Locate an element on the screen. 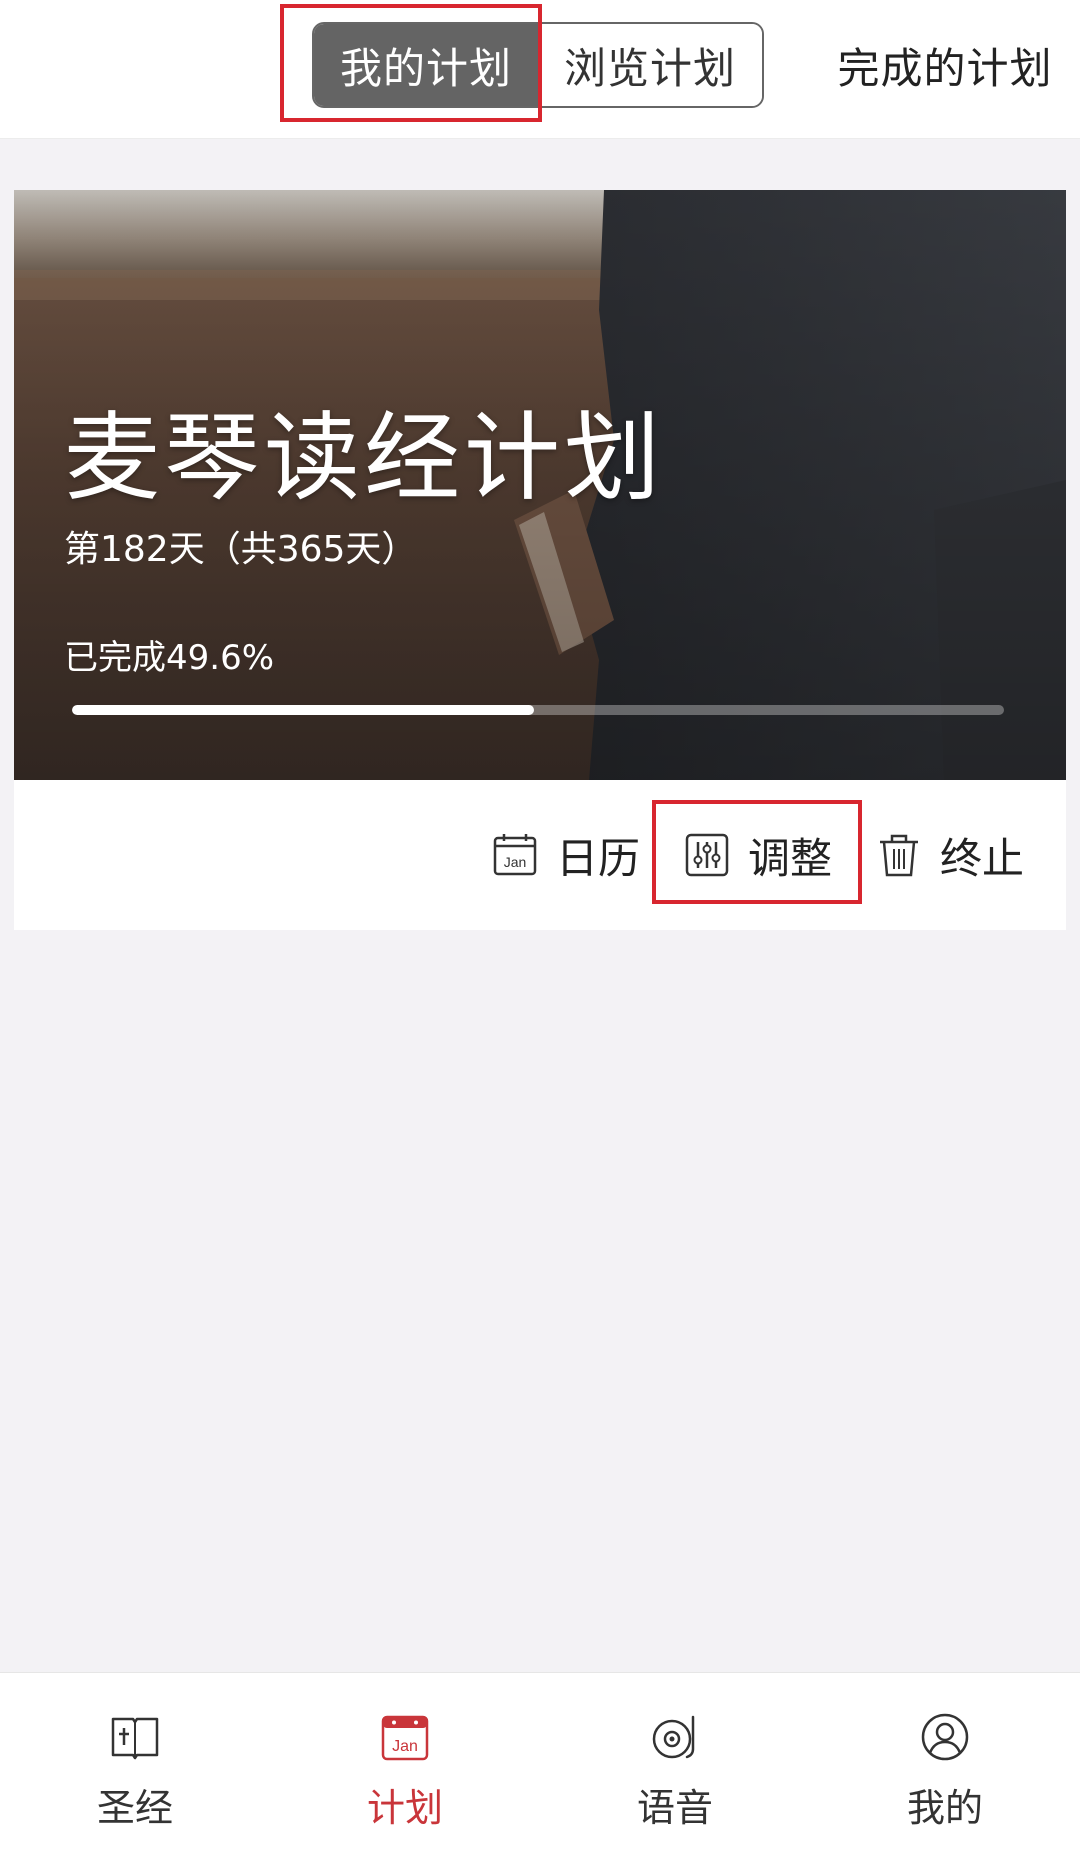 Image resolution: width=1080 pixels, height=1850 pixels. nav-plan-icon-text: Jan is located at coordinates (405, 1746).